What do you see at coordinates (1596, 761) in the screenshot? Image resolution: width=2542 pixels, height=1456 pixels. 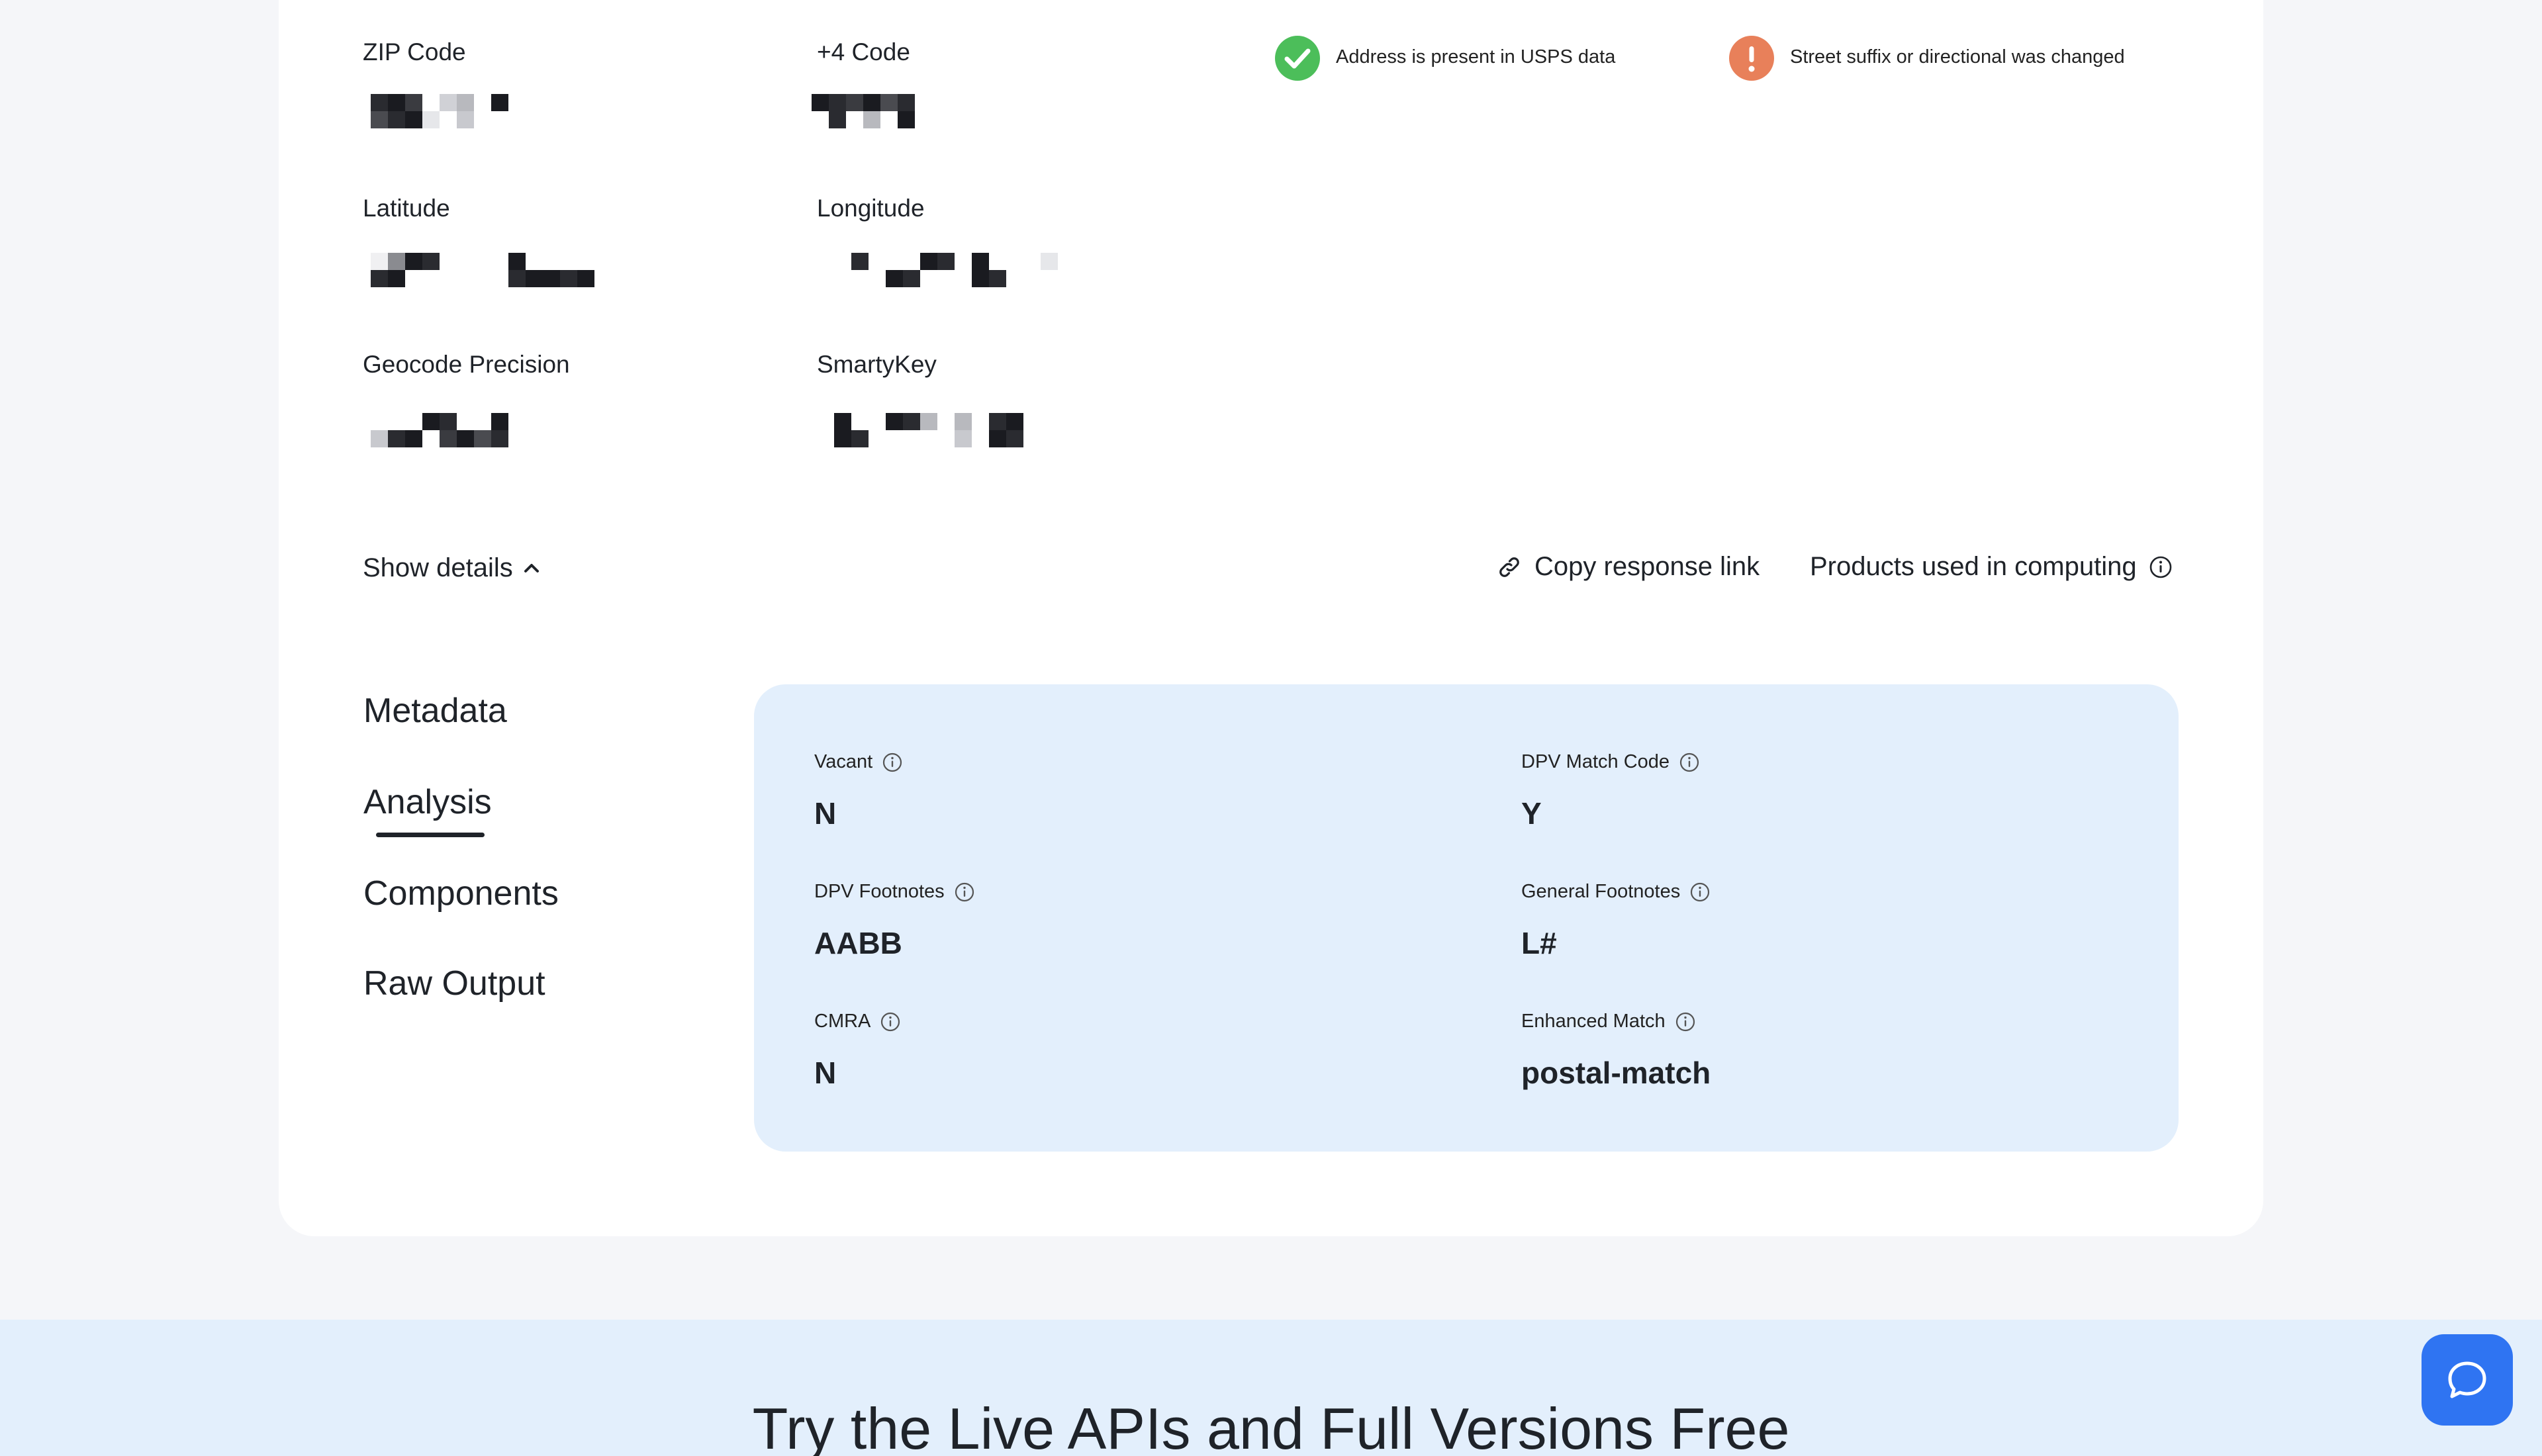 I see `dpv-match-code-label-text: DPV Match Code` at bounding box center [1596, 761].